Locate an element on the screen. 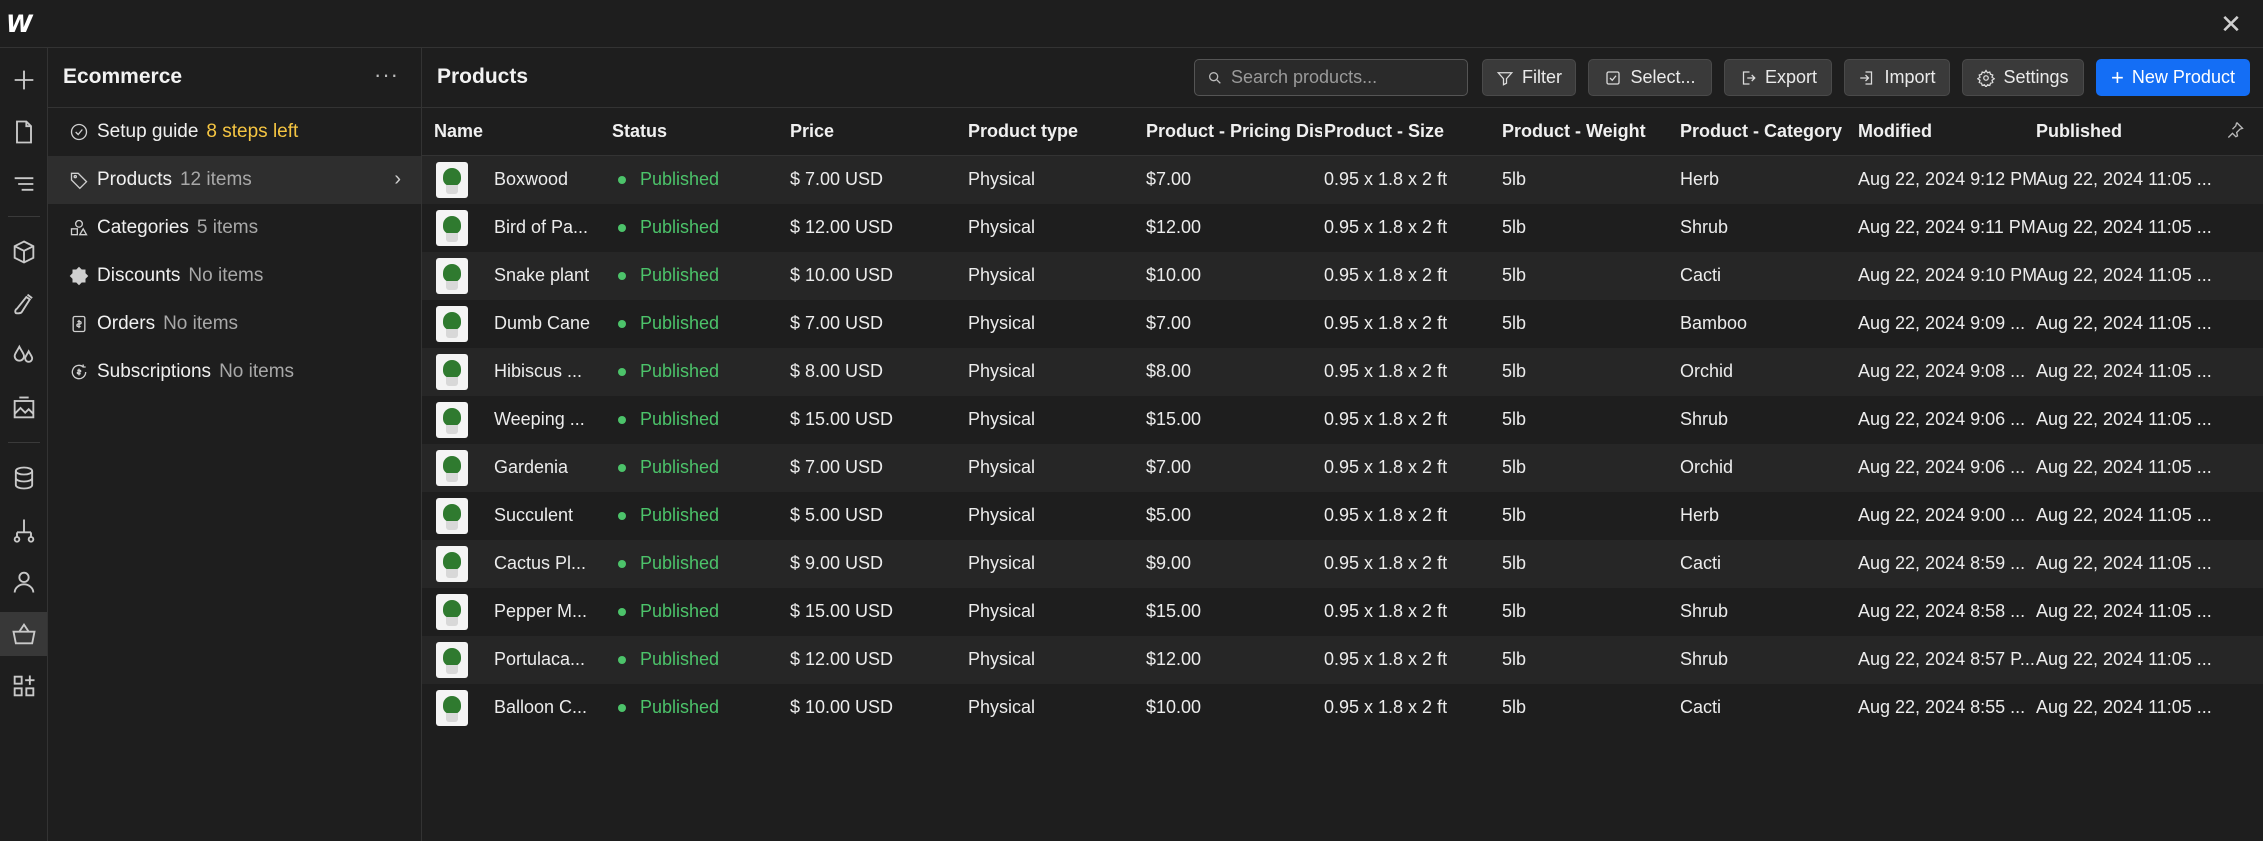  user-icon is located at coordinates (24, 582).